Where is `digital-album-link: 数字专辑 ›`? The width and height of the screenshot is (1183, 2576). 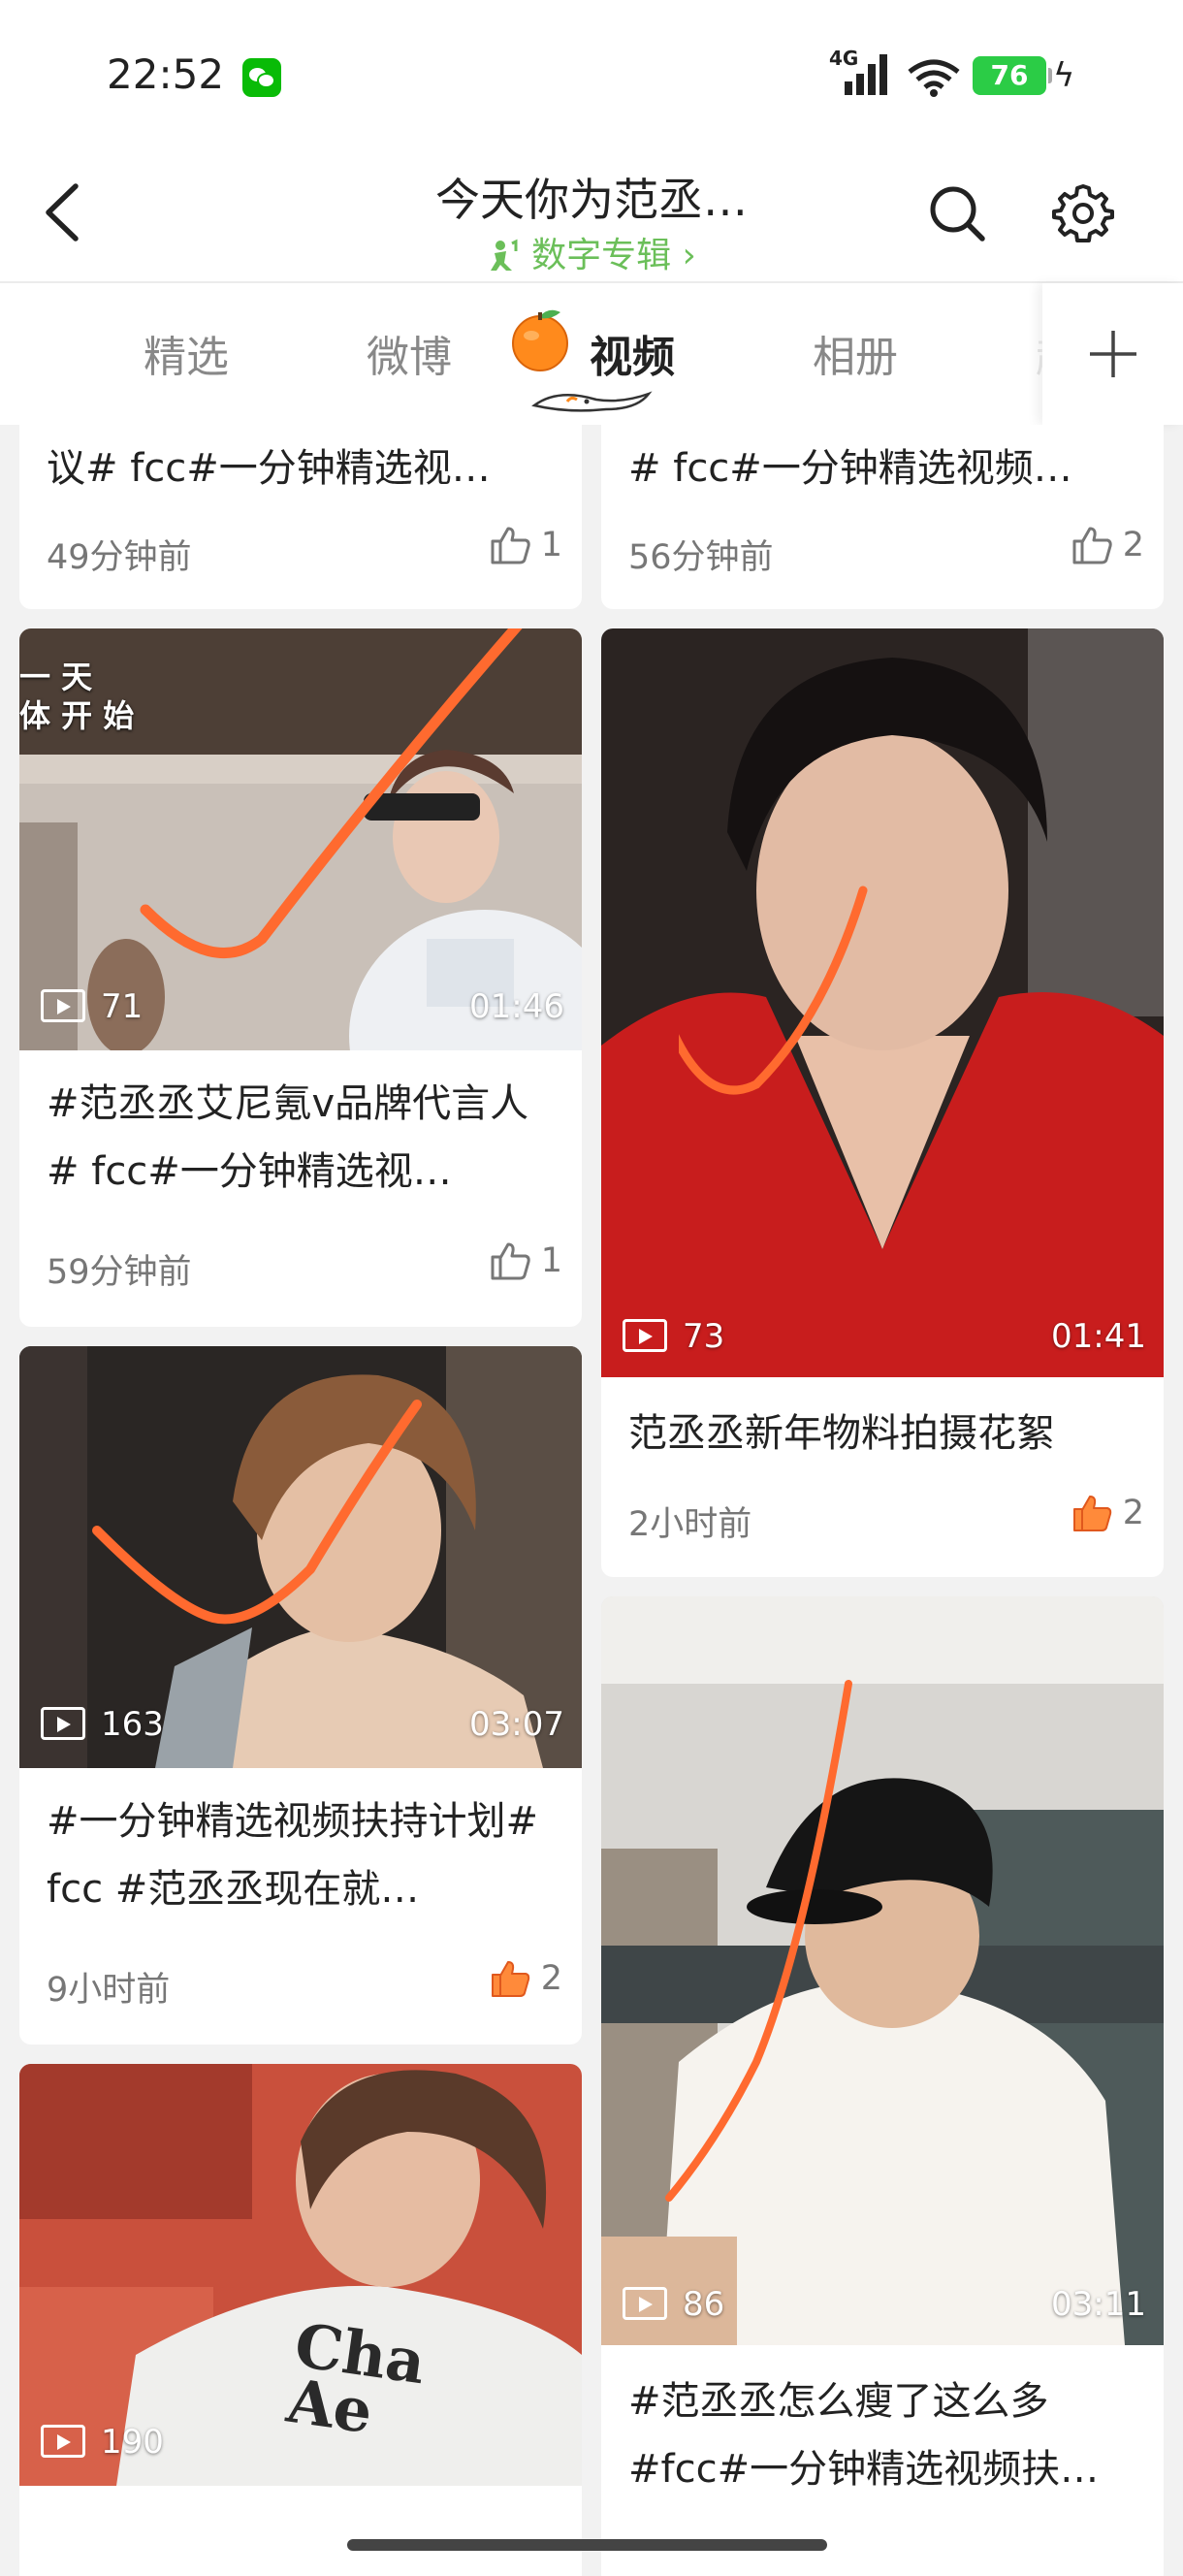 digital-album-link: 数字专辑 › is located at coordinates (591, 252).